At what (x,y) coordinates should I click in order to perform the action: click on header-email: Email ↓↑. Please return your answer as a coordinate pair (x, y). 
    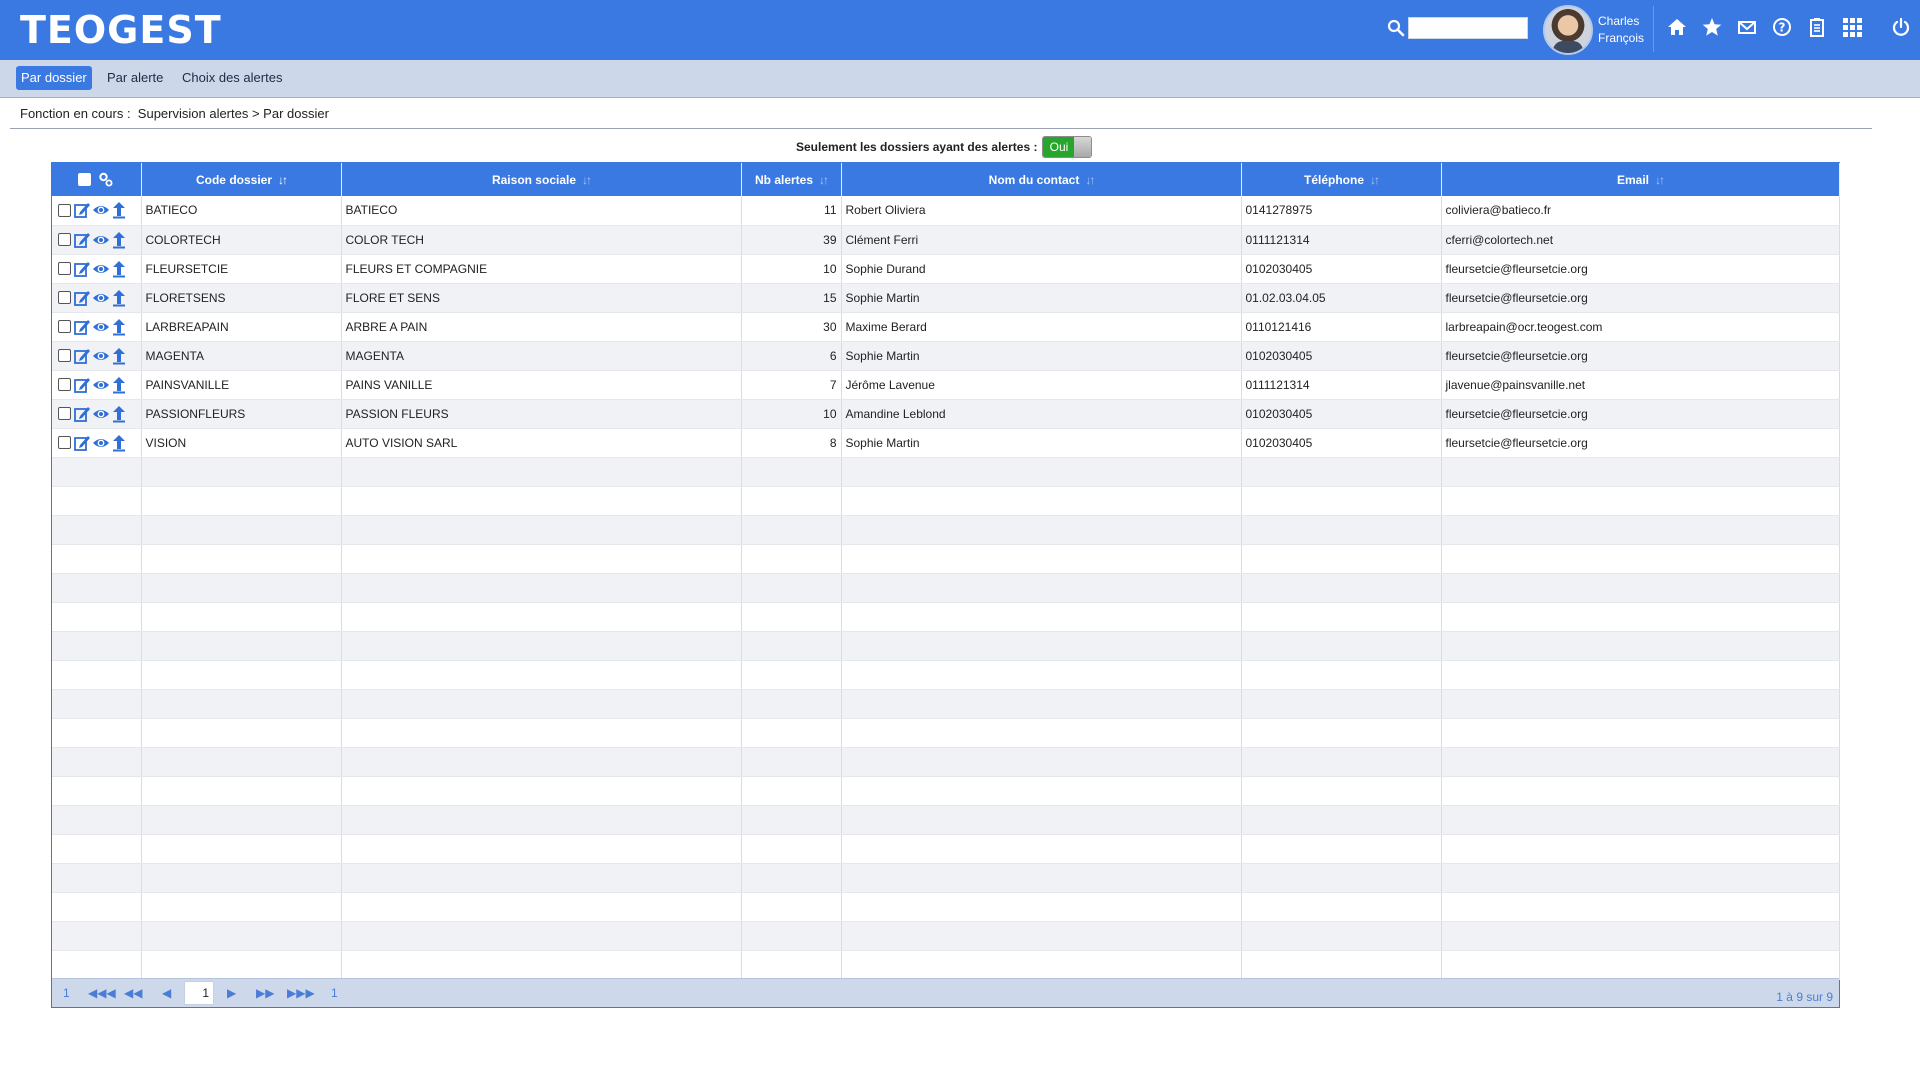
    Looking at the image, I should click on (1640, 179).